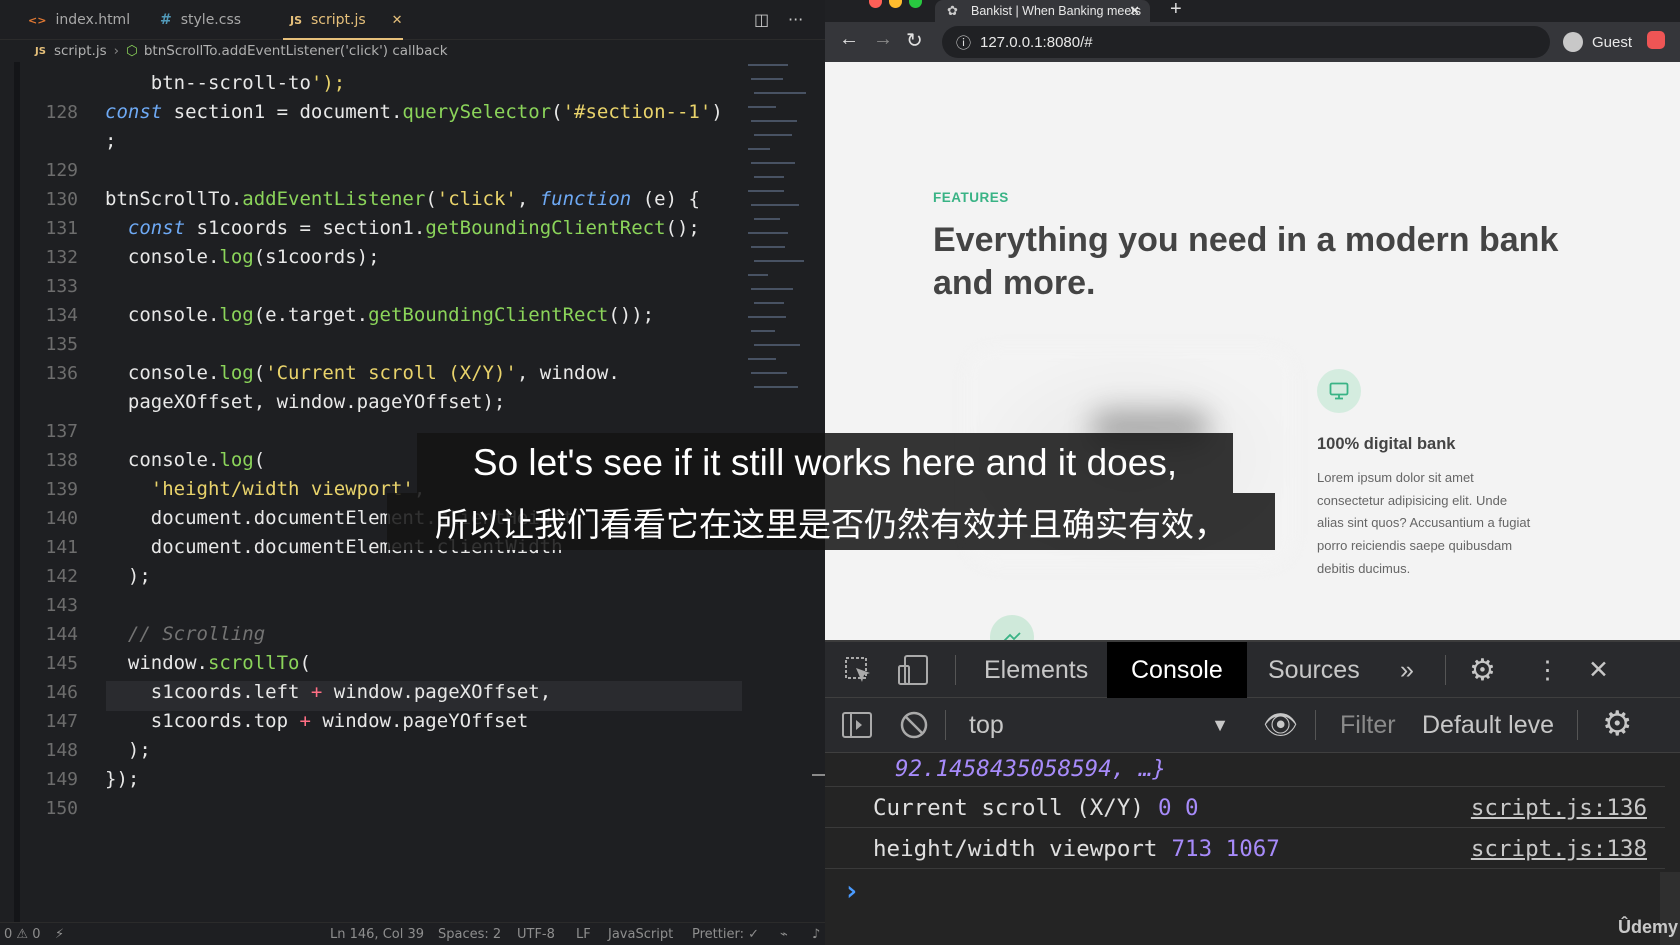  What do you see at coordinates (265, 489) in the screenshot?
I see `code-line: 'height/width viewport',` at bounding box center [265, 489].